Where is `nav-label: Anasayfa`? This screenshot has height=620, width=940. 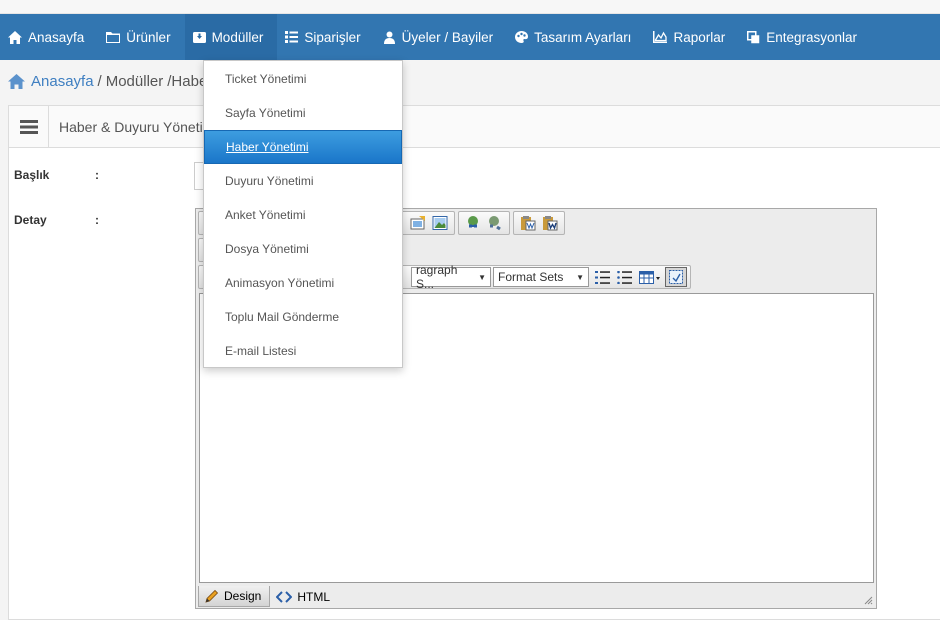 nav-label: Anasayfa is located at coordinates (56, 37).